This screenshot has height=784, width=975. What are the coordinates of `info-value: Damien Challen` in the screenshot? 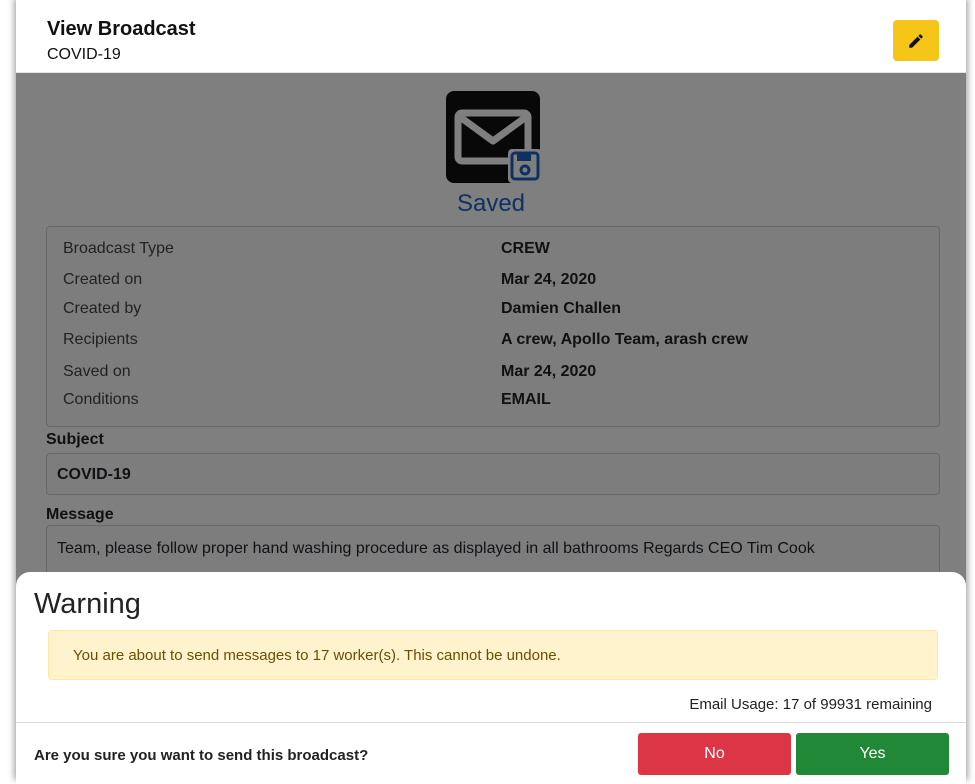 It's located at (561, 308).